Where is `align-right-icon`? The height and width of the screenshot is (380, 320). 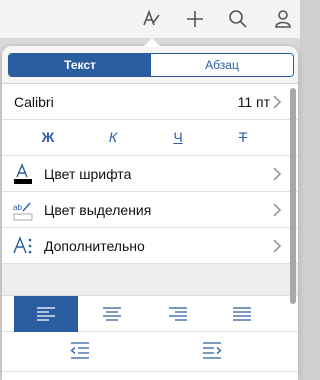
align-right-icon is located at coordinates (178, 314).